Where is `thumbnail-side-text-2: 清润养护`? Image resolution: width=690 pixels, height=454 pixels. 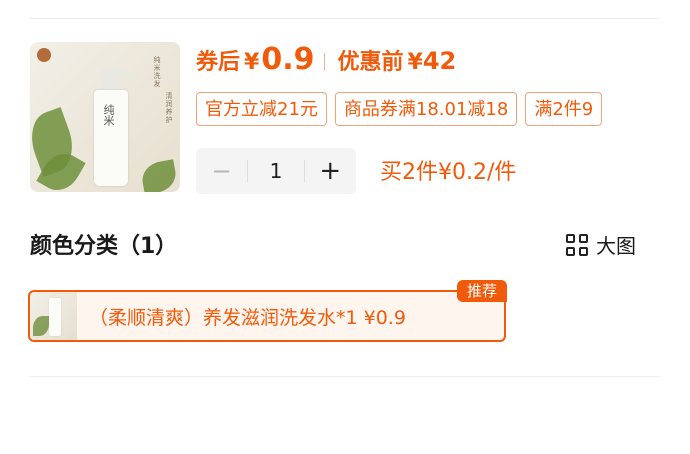 thumbnail-side-text-2: 清润养护 is located at coordinates (169, 108).